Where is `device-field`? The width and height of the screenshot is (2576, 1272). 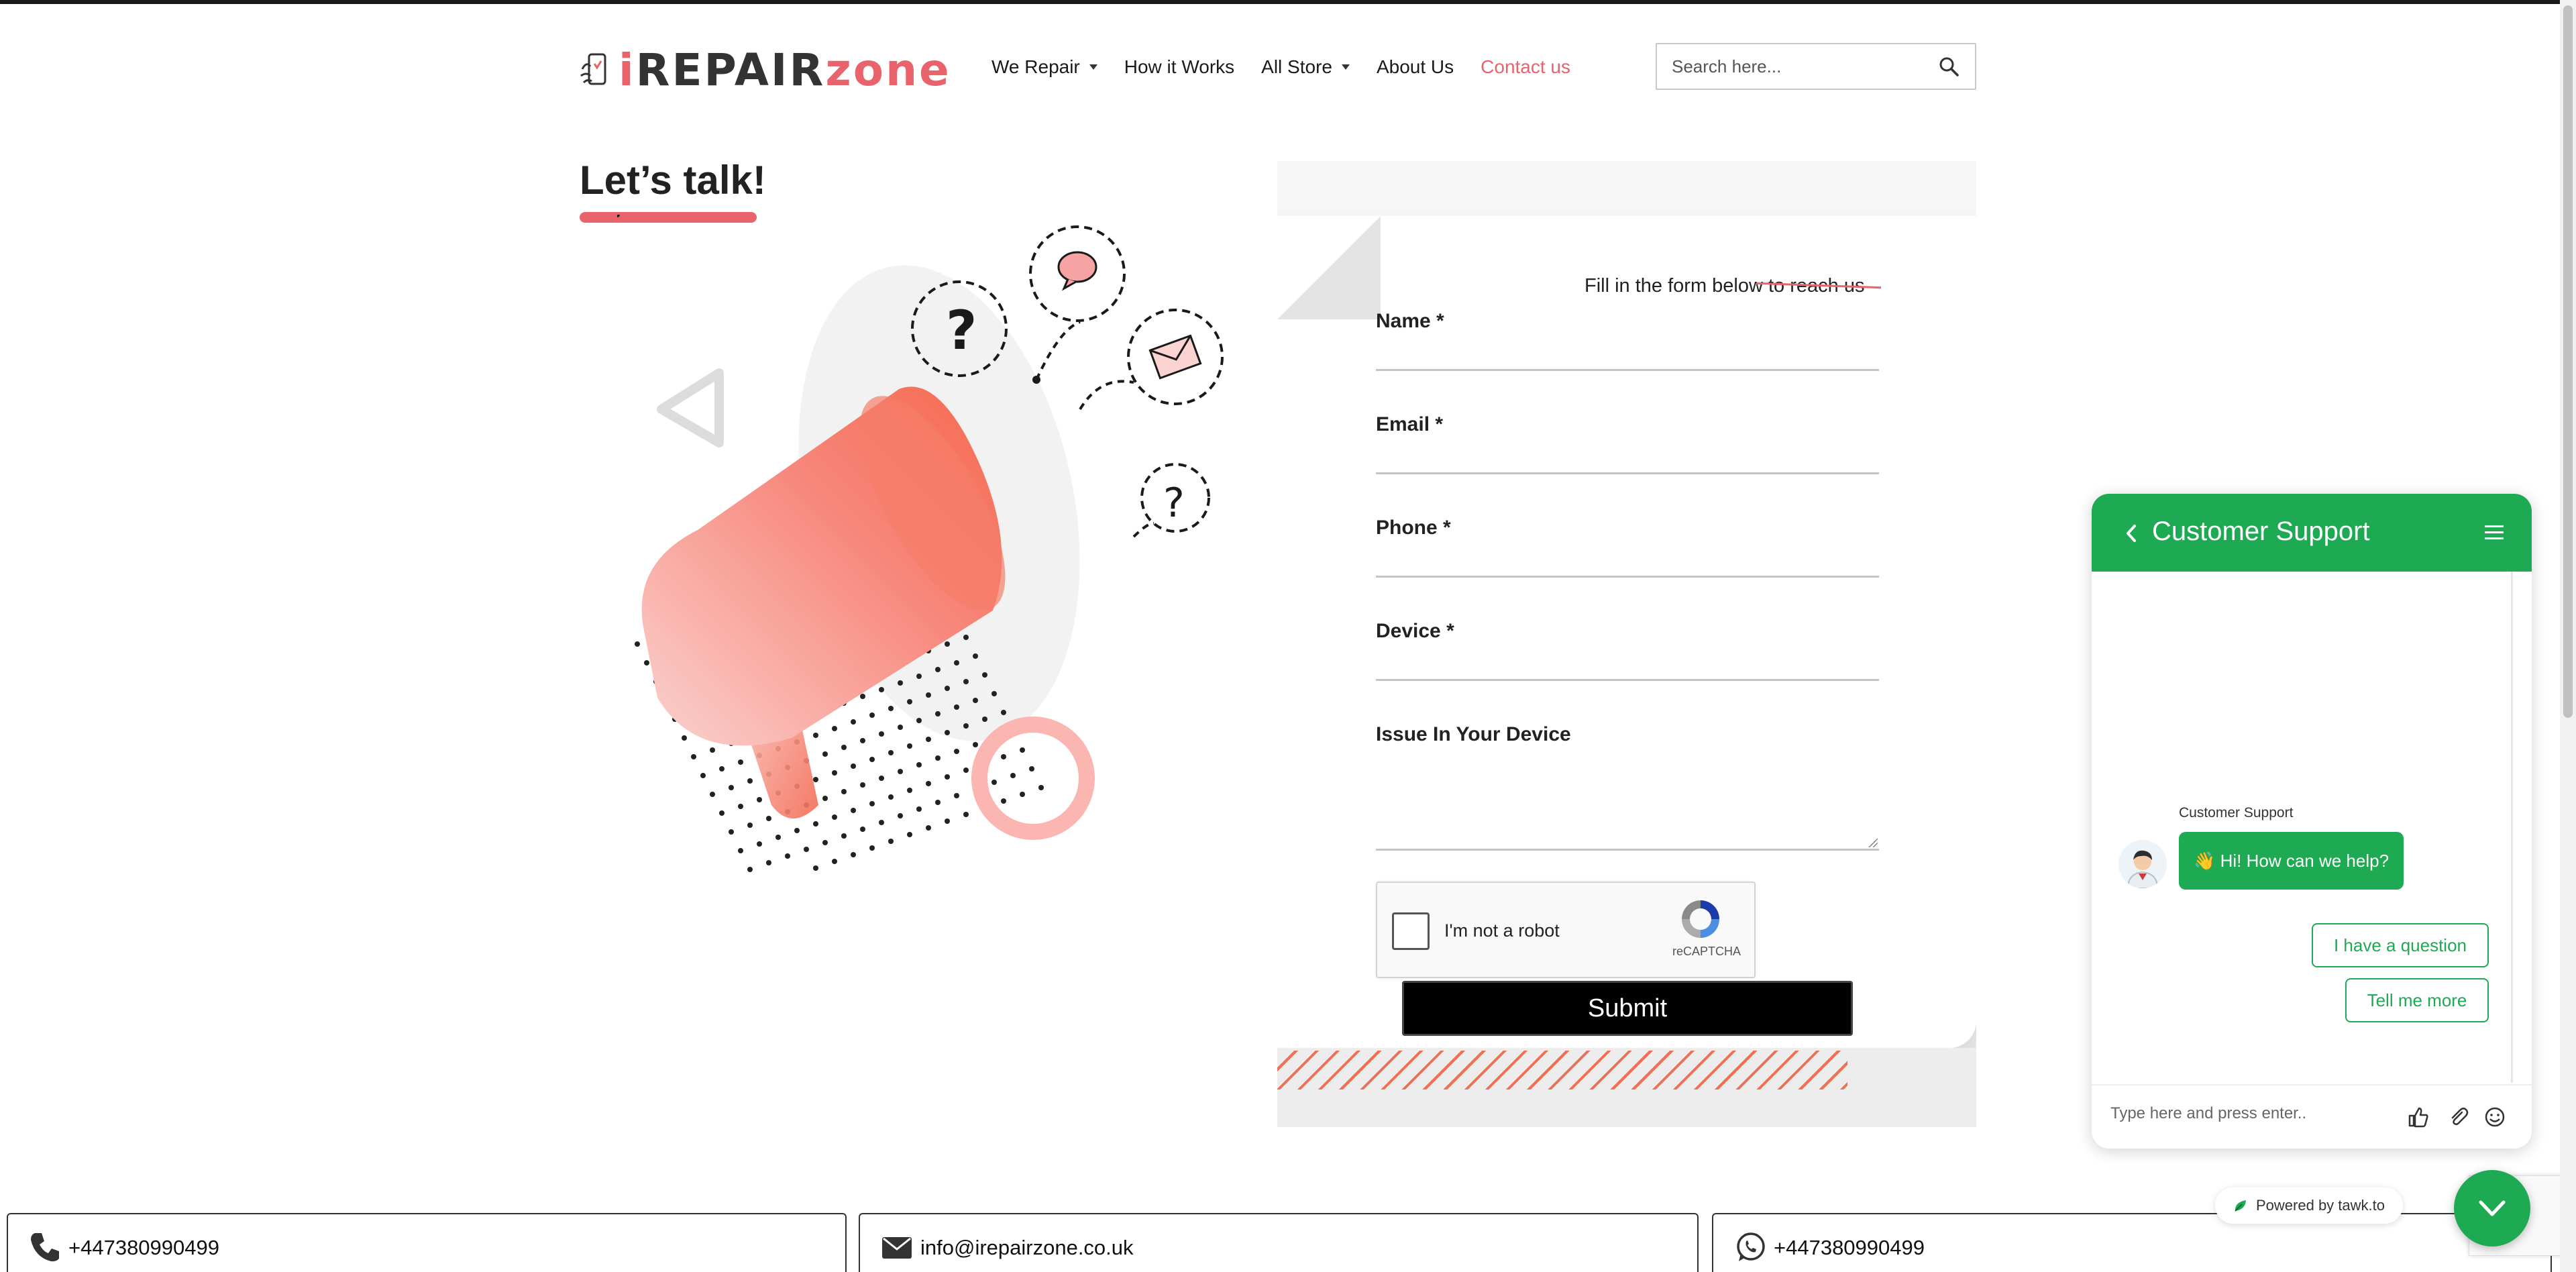
device-field is located at coordinates (1627, 680).